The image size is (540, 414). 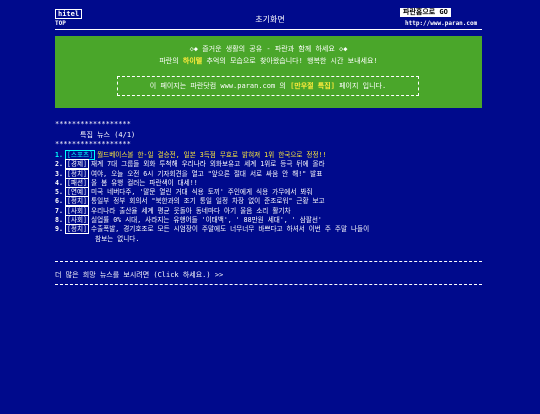 I want to click on news-number: 5., so click(x=59, y=192).